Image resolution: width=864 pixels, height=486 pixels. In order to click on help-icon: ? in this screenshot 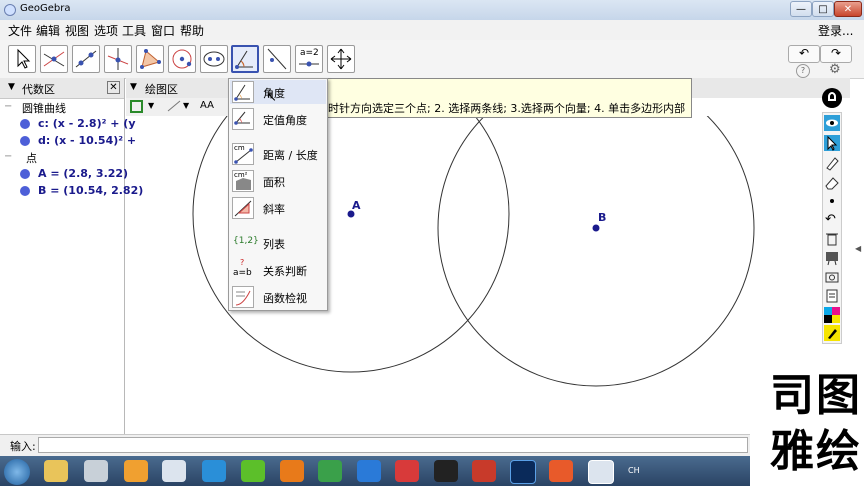, I will do `click(803, 71)`.